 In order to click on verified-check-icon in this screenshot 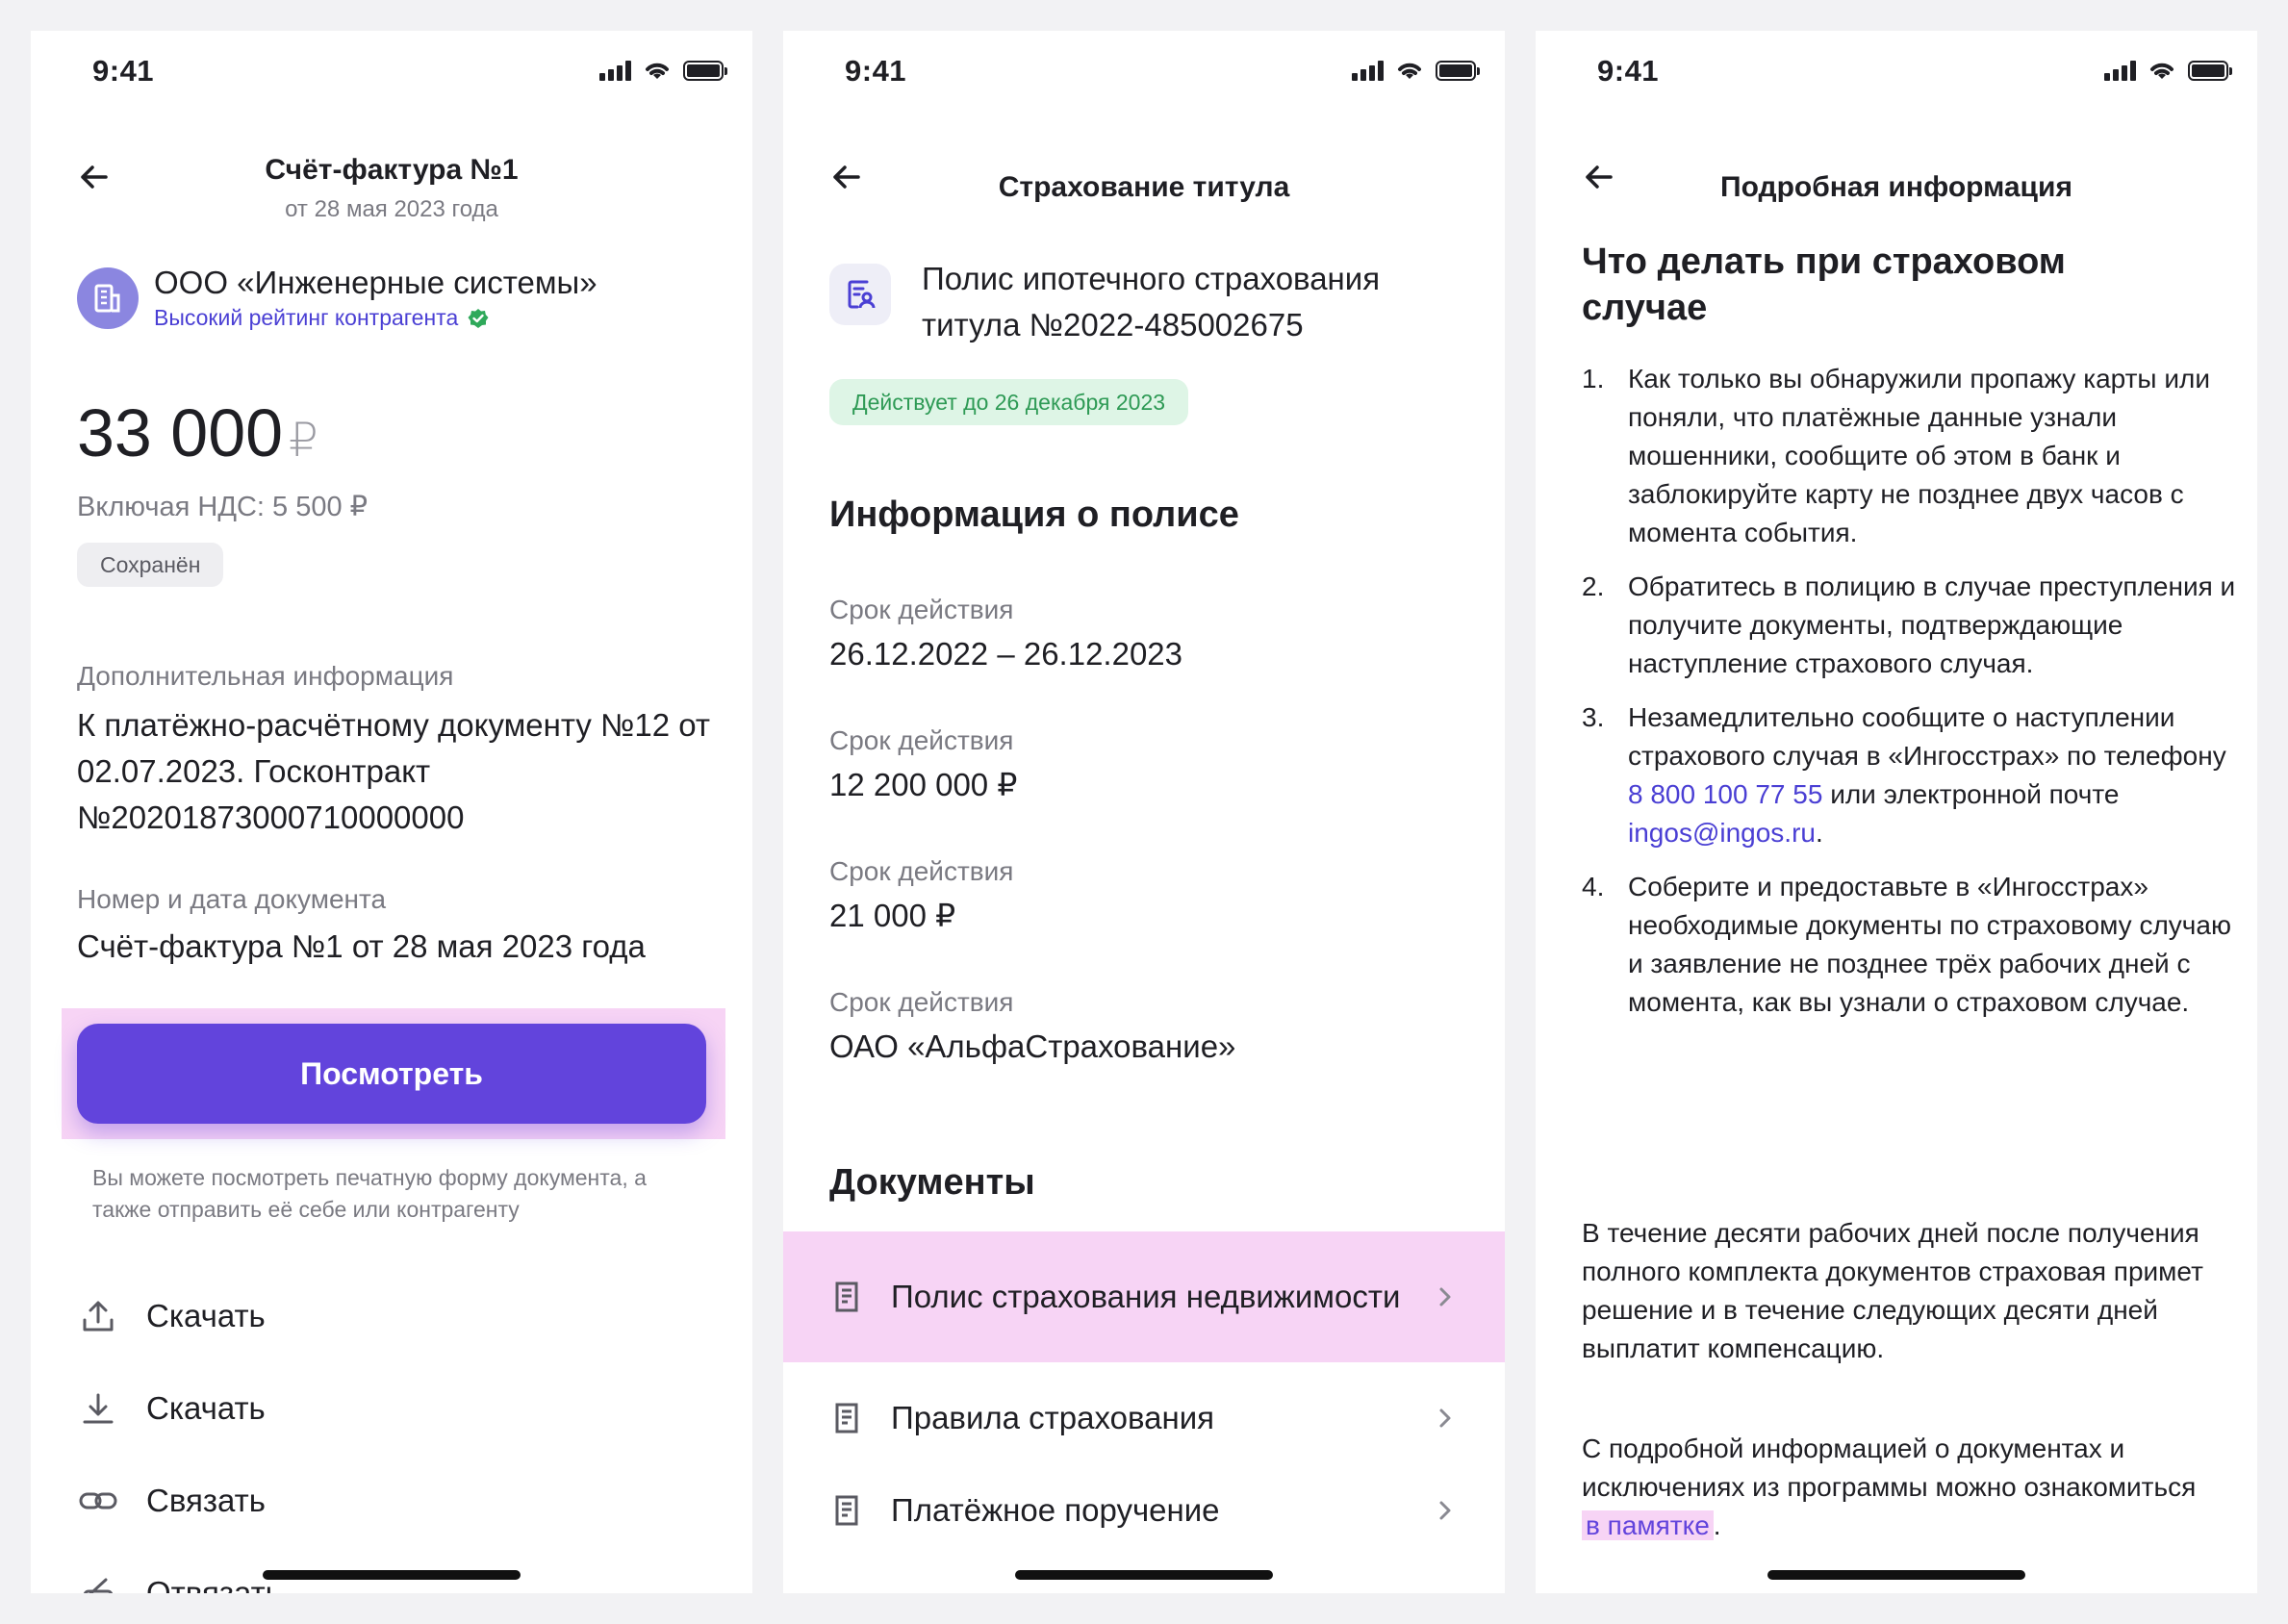, I will do `click(478, 318)`.